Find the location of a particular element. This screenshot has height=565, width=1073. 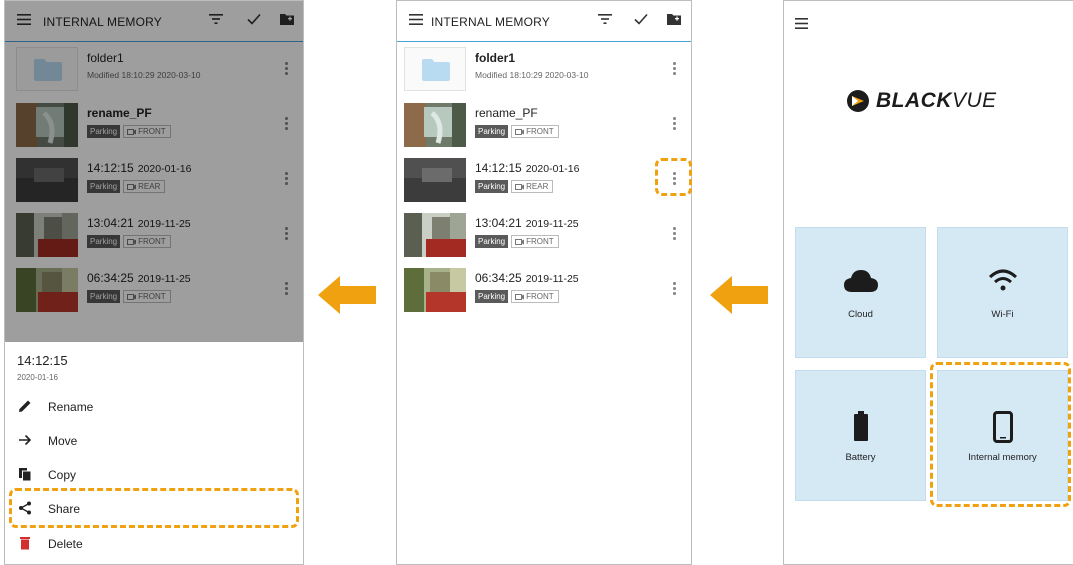

share-highlight is located at coordinates (154, 508).